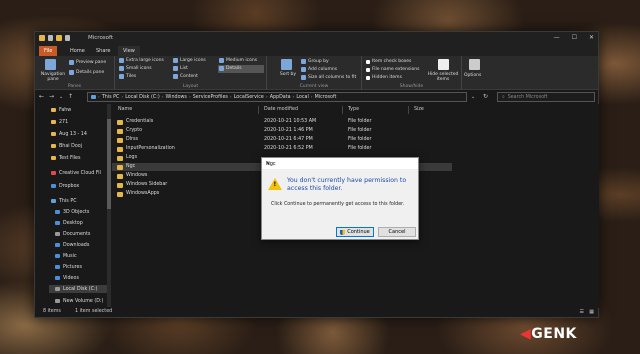  What do you see at coordinates (591, 37) in the screenshot?
I see `close-button: ✕` at bounding box center [591, 37].